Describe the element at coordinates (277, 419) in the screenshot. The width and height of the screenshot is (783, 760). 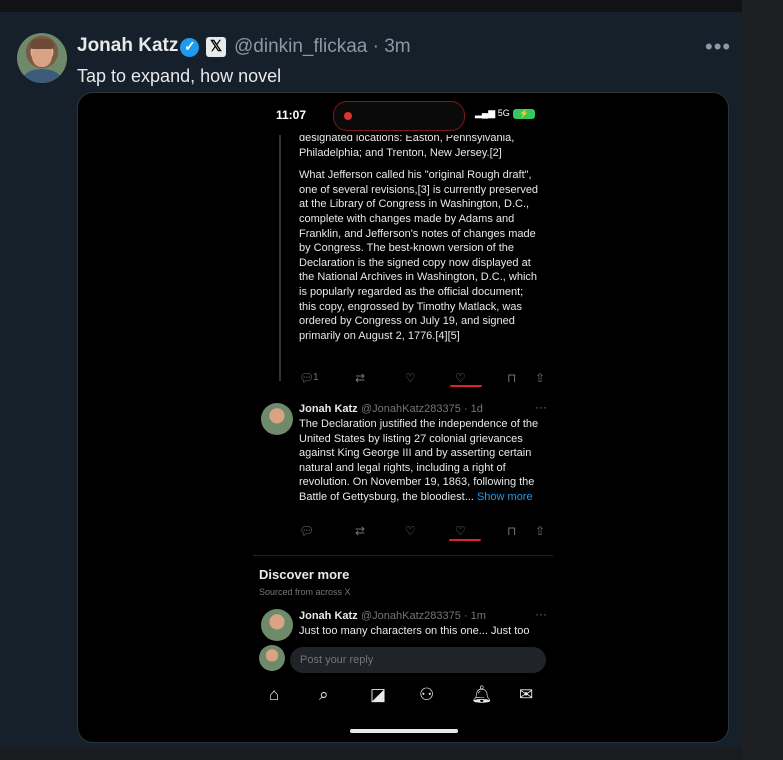
I see `tweet2-avatar` at that location.